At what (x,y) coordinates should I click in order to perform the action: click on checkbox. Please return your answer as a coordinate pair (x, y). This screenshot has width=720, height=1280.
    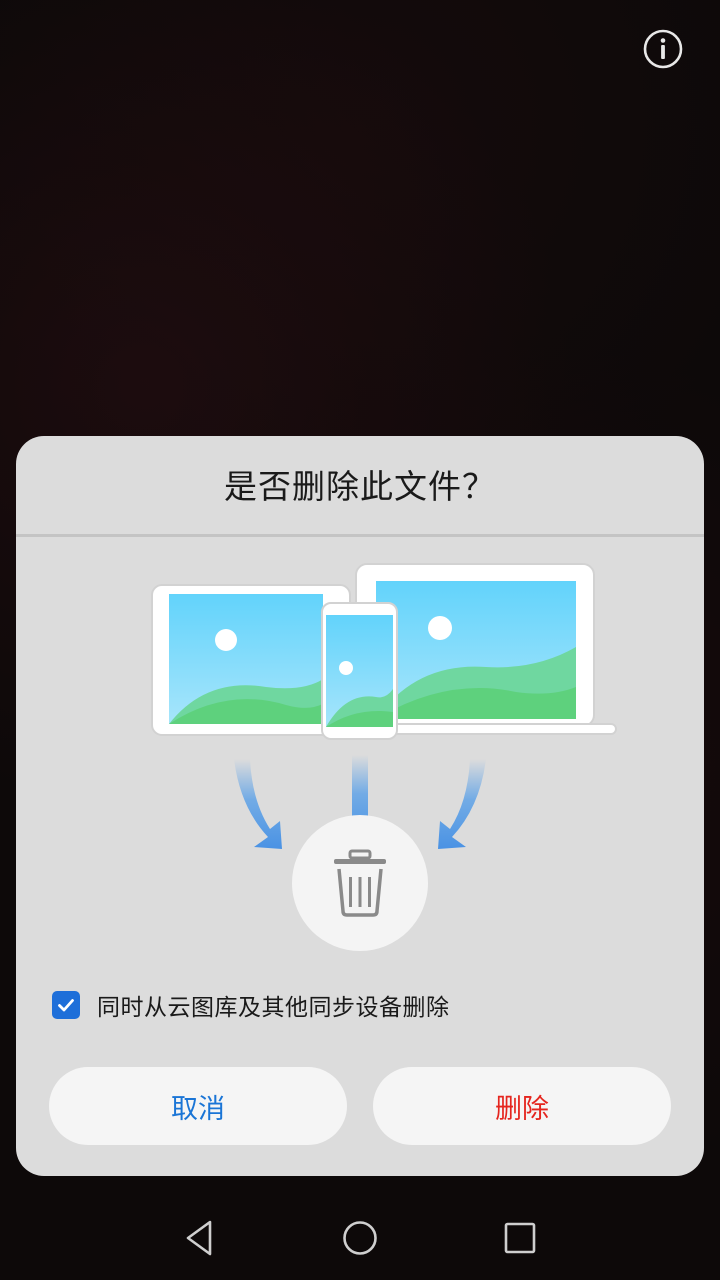
    Looking at the image, I should click on (66, 1005).